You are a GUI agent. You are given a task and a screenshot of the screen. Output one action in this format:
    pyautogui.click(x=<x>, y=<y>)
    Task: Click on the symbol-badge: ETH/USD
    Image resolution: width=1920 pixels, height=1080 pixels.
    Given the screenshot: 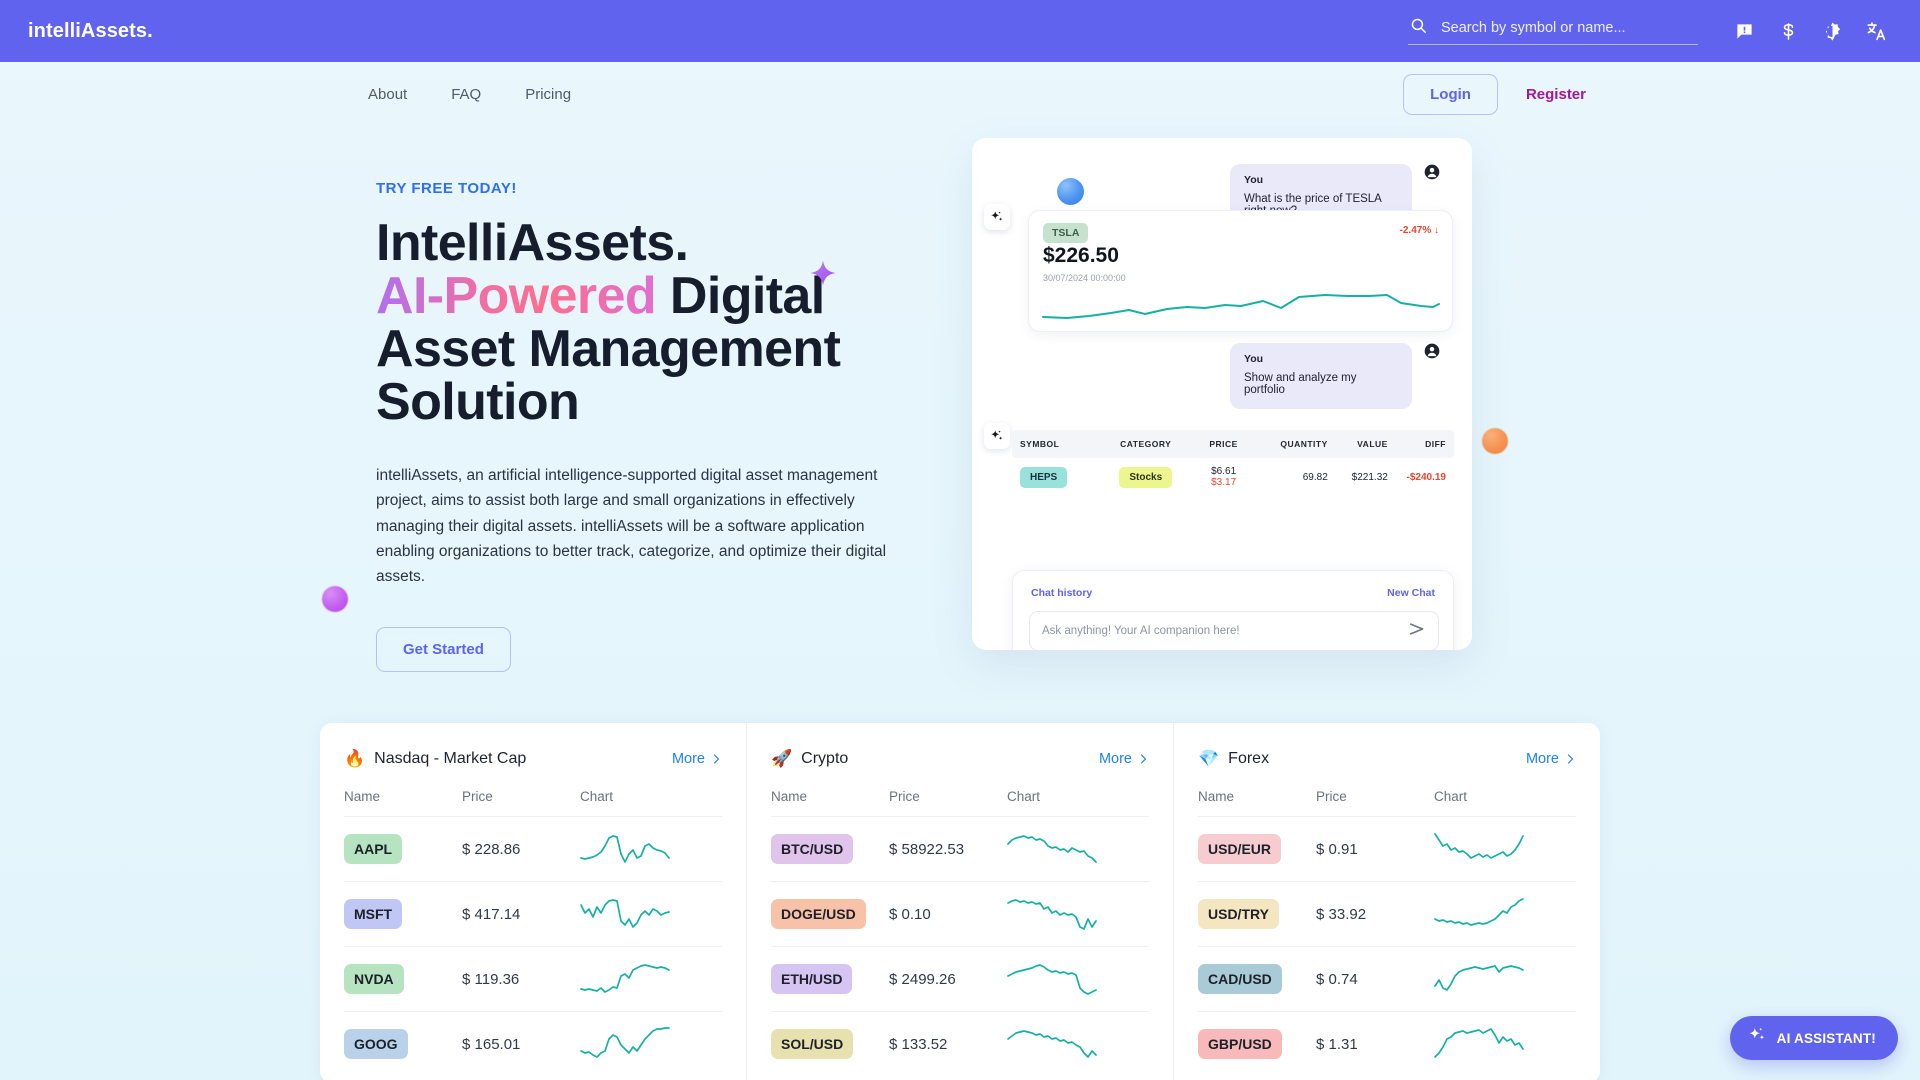 What is the action you would take?
    pyautogui.click(x=812, y=979)
    